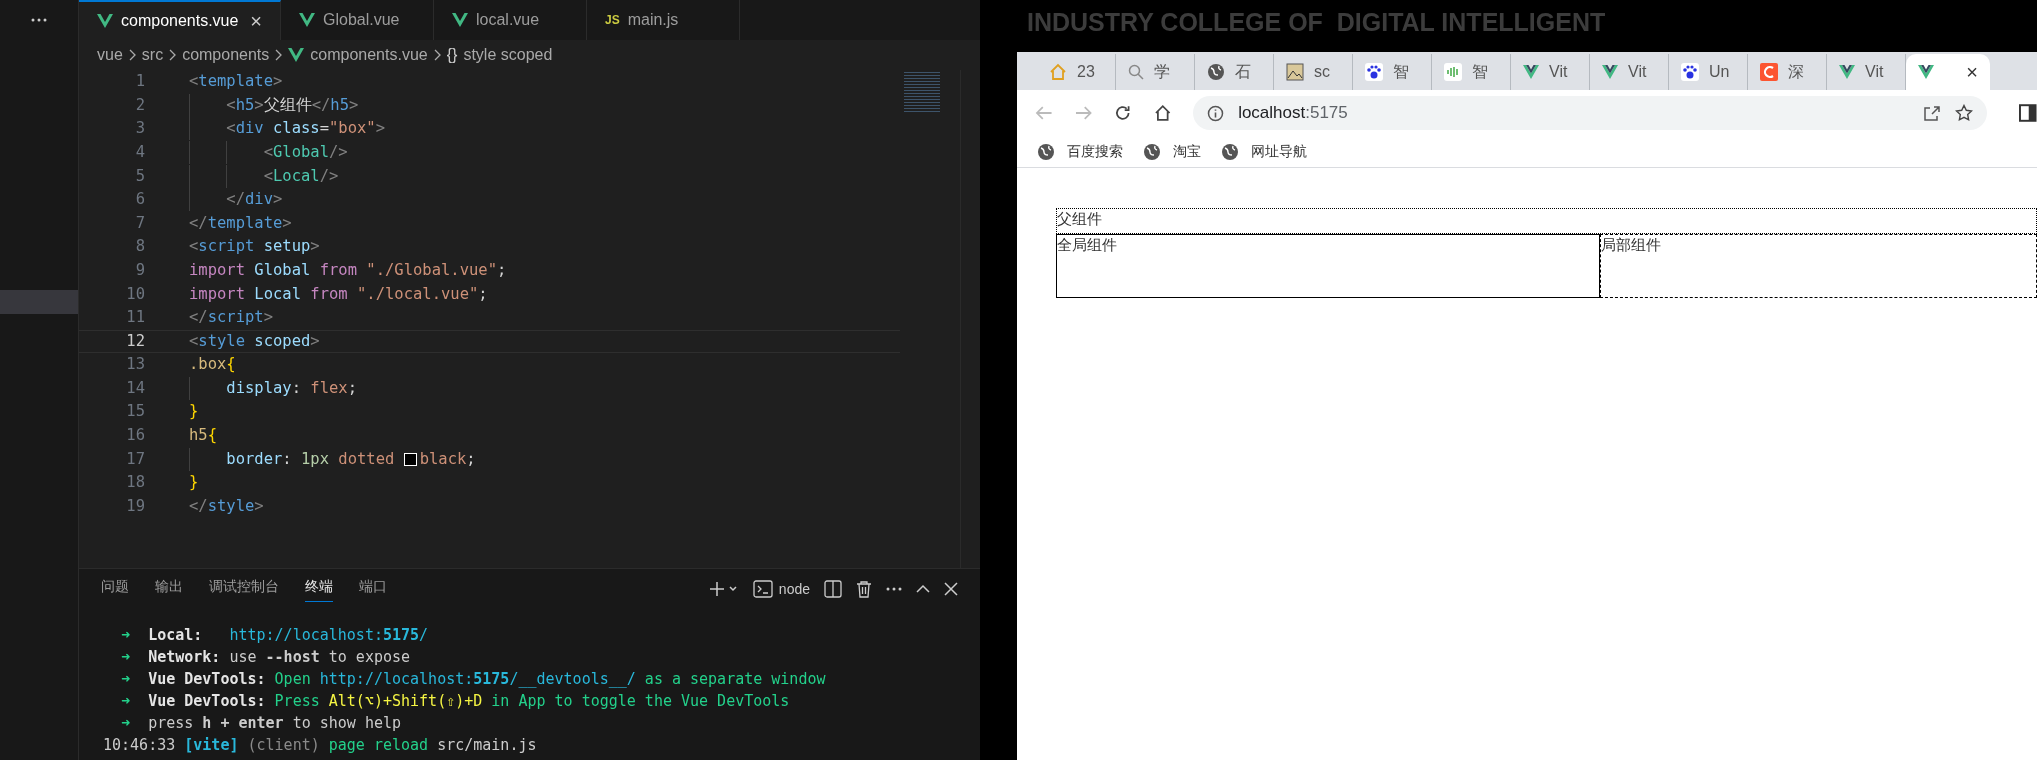 This screenshot has width=2037, height=760. Describe the element at coordinates (226, 506) in the screenshot. I see `code-line: </style>` at that location.